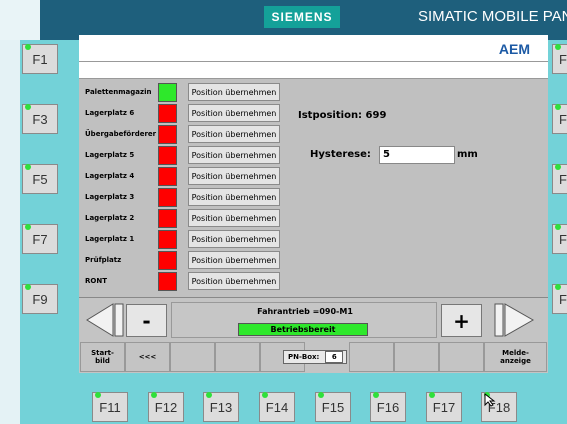 Image resolution: width=567 pixels, height=424 pixels. I want to click on pn-box-display: PN-Box: 6, so click(315, 357).